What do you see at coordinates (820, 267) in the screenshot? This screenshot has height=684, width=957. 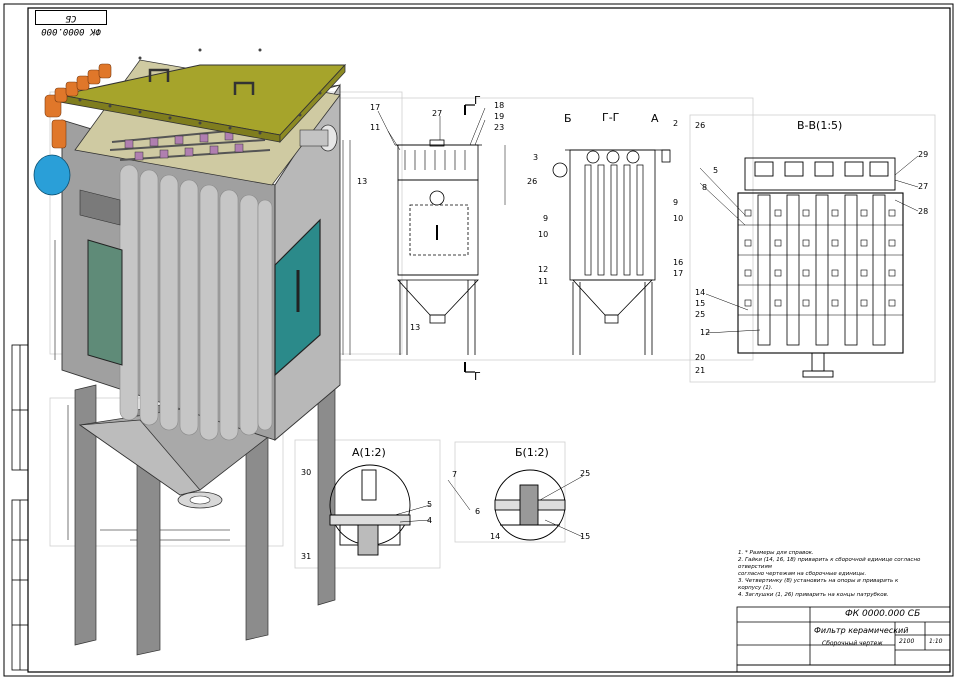 I see `section-vv-drawing` at bounding box center [820, 267].